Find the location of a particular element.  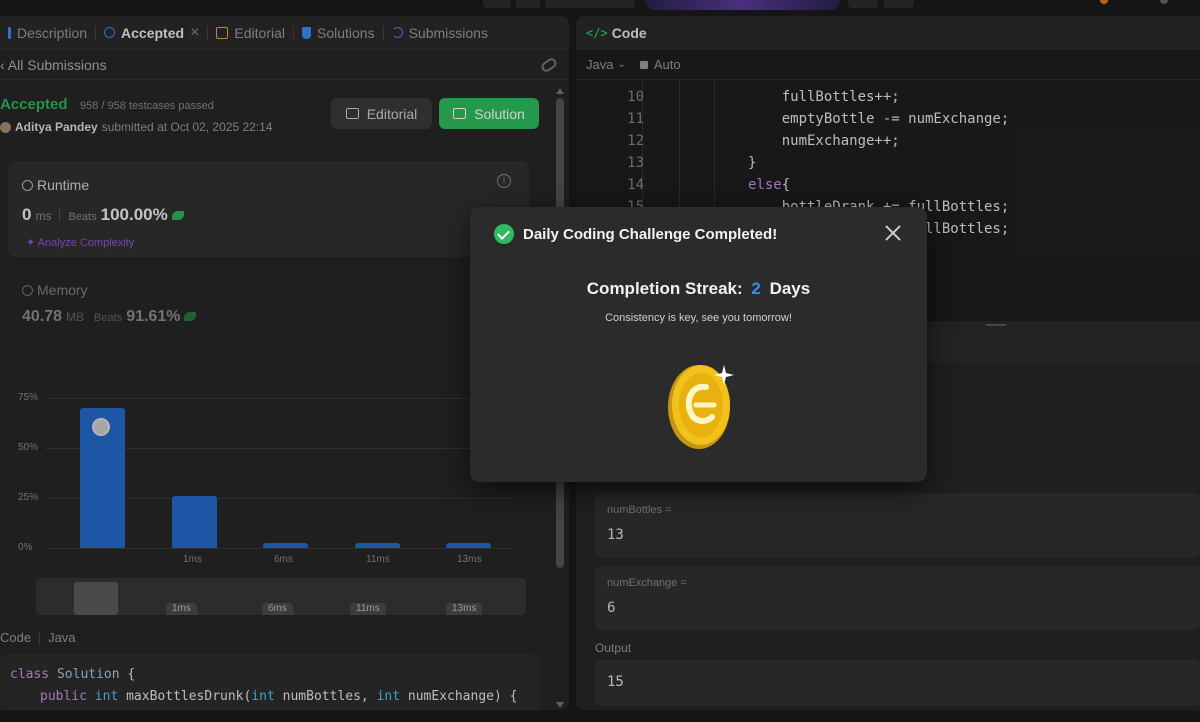

modal-subtitle: Consistency is key, see you tomorrow! is located at coordinates (698, 318).